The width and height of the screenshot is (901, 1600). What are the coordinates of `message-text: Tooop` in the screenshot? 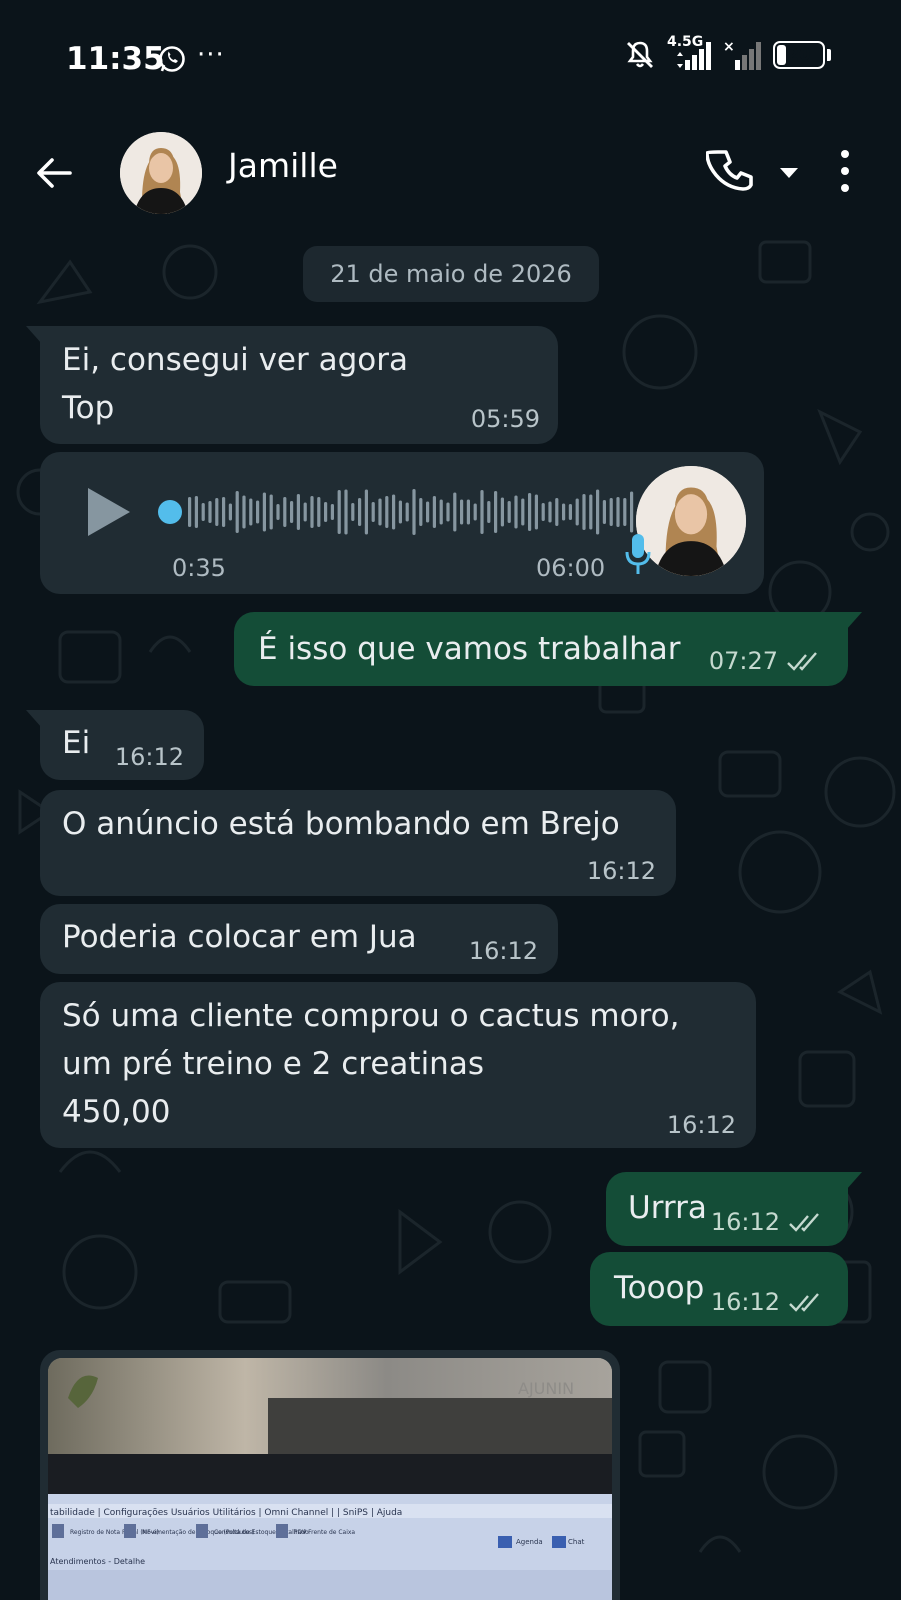 It's located at (659, 1288).